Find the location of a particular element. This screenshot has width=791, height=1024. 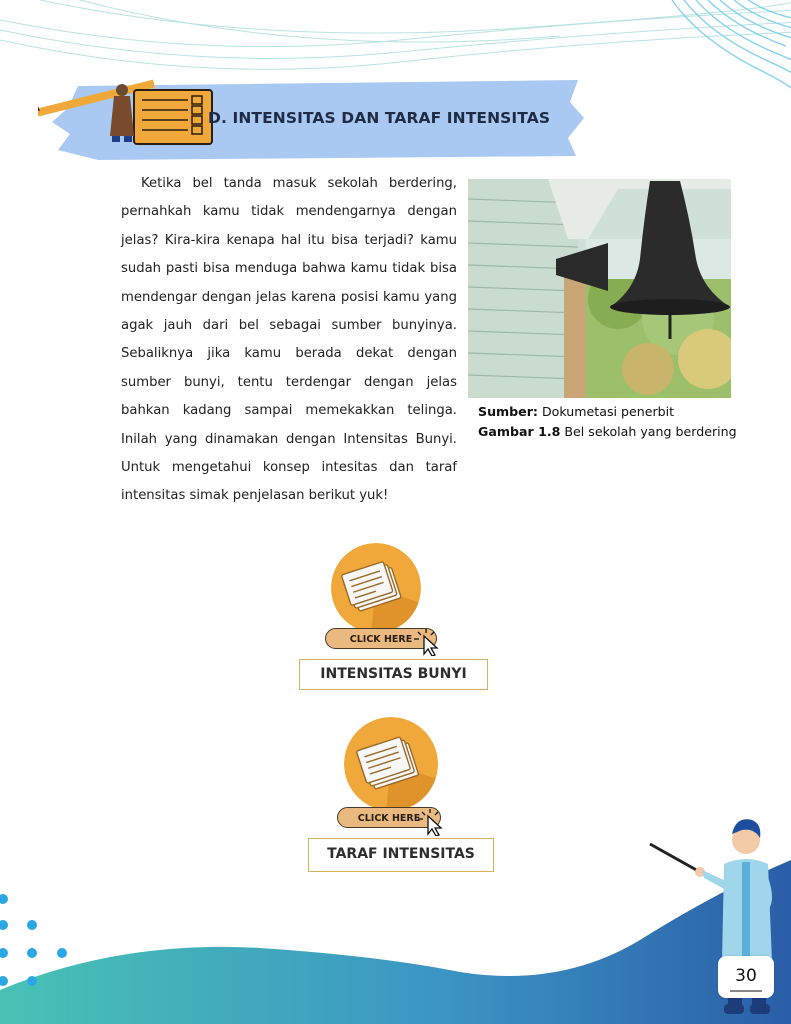

page-number-underline is located at coordinates (746, 991).